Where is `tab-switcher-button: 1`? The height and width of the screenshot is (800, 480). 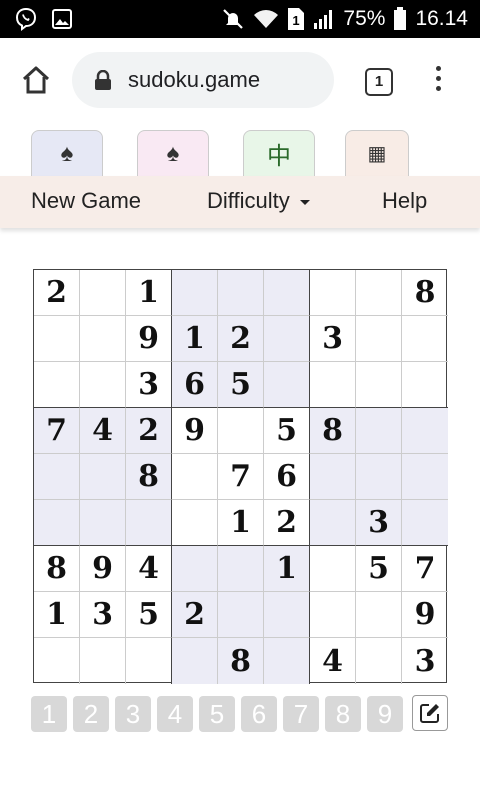 tab-switcher-button: 1 is located at coordinates (379, 82).